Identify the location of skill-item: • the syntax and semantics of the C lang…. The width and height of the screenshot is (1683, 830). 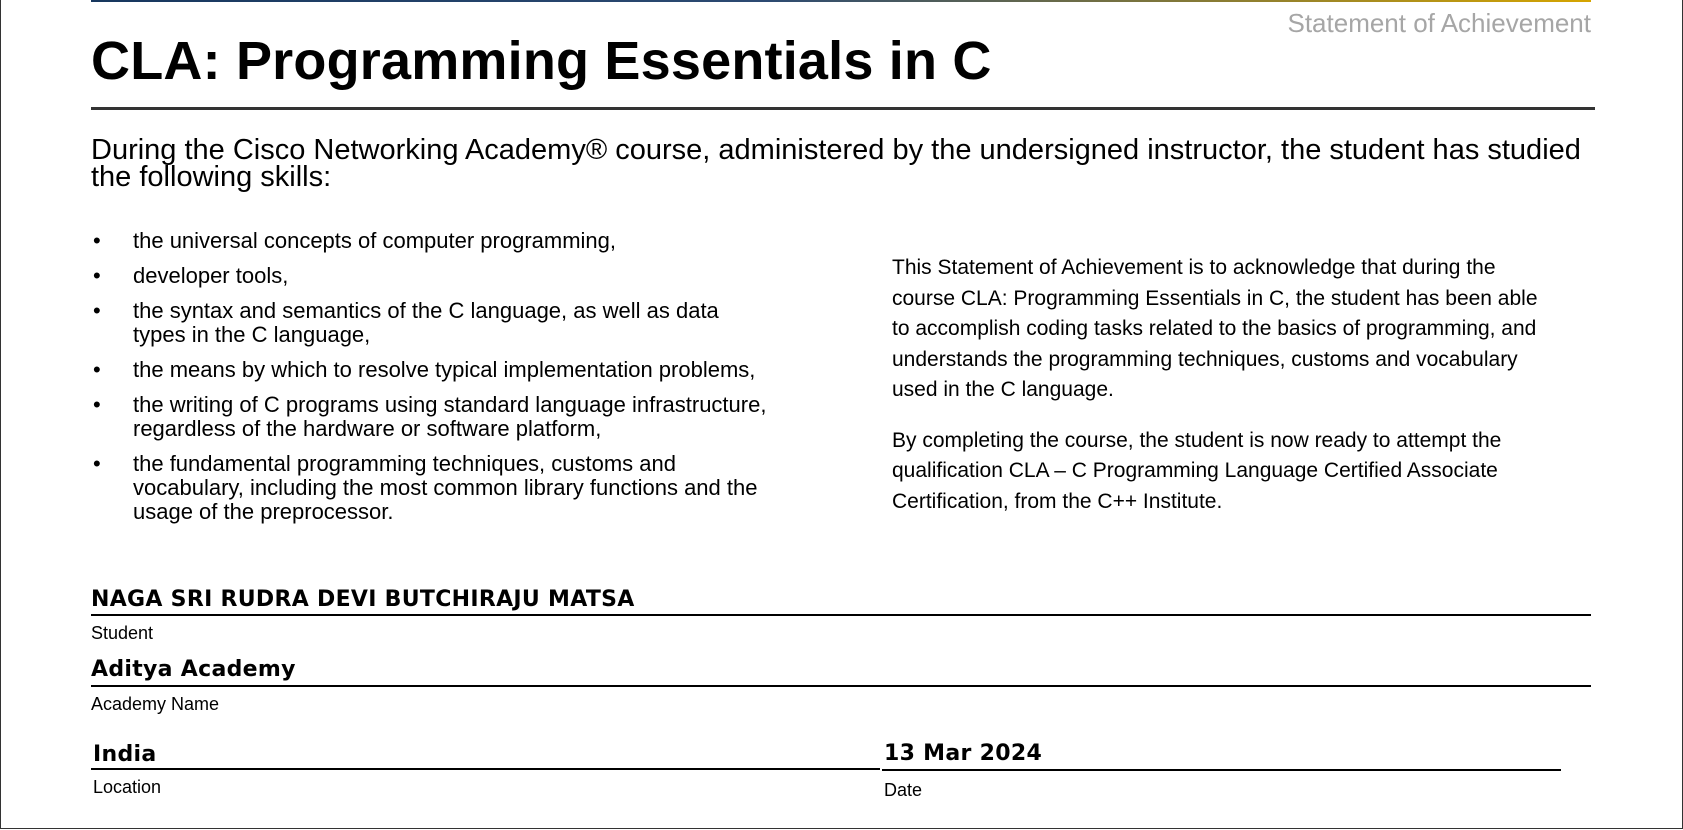
(422, 323).